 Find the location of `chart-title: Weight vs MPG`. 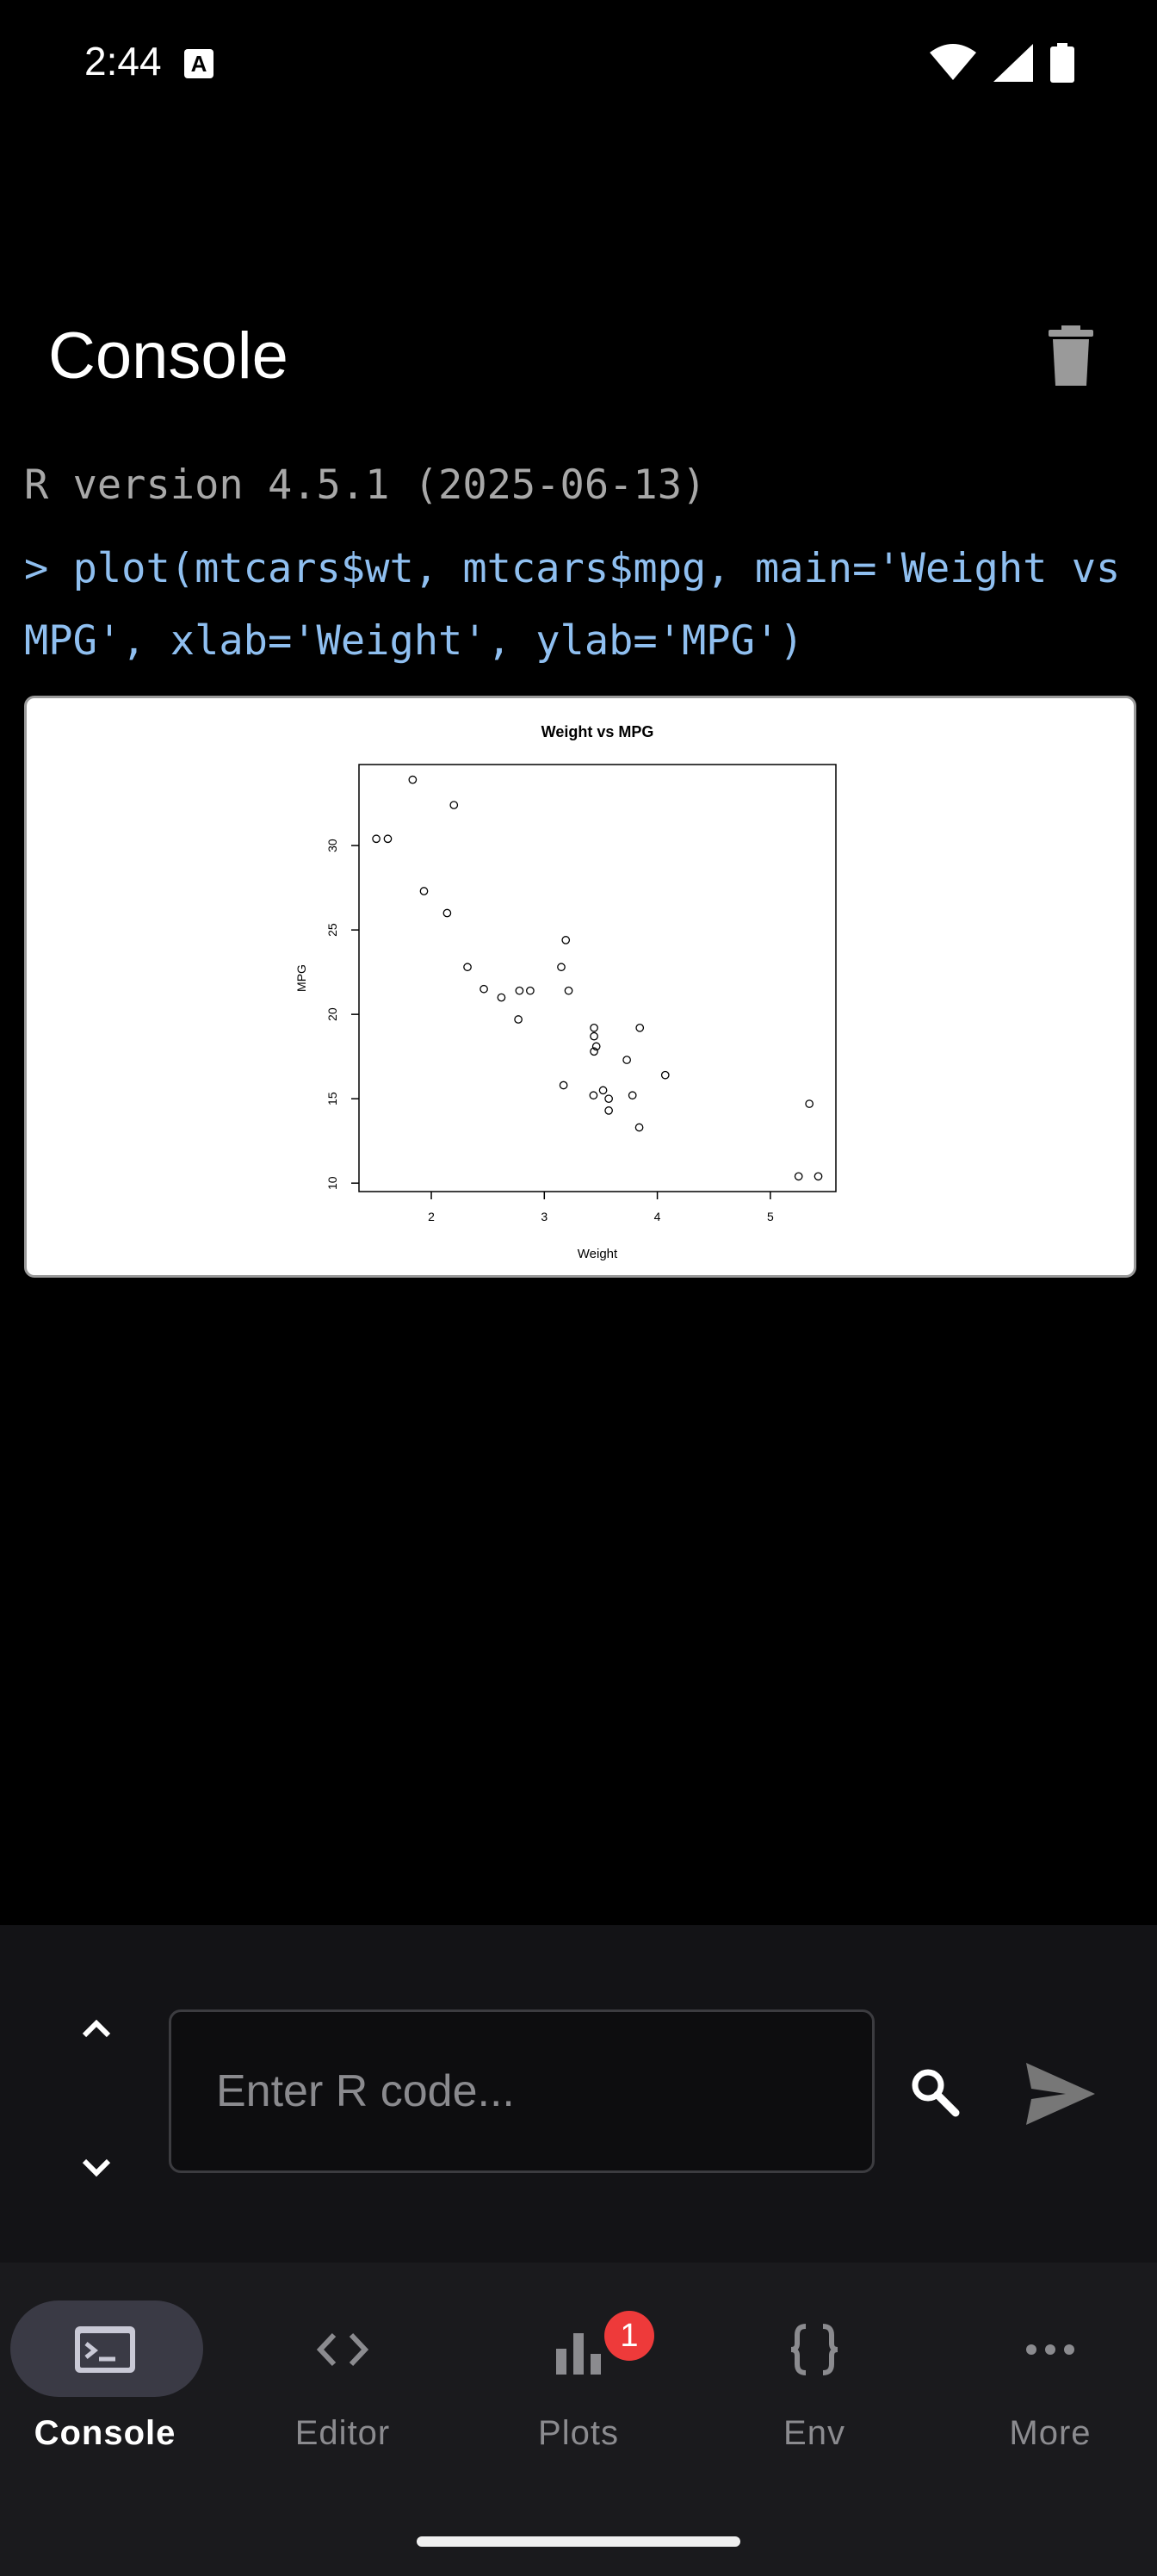

chart-title: Weight vs MPG is located at coordinates (597, 731).